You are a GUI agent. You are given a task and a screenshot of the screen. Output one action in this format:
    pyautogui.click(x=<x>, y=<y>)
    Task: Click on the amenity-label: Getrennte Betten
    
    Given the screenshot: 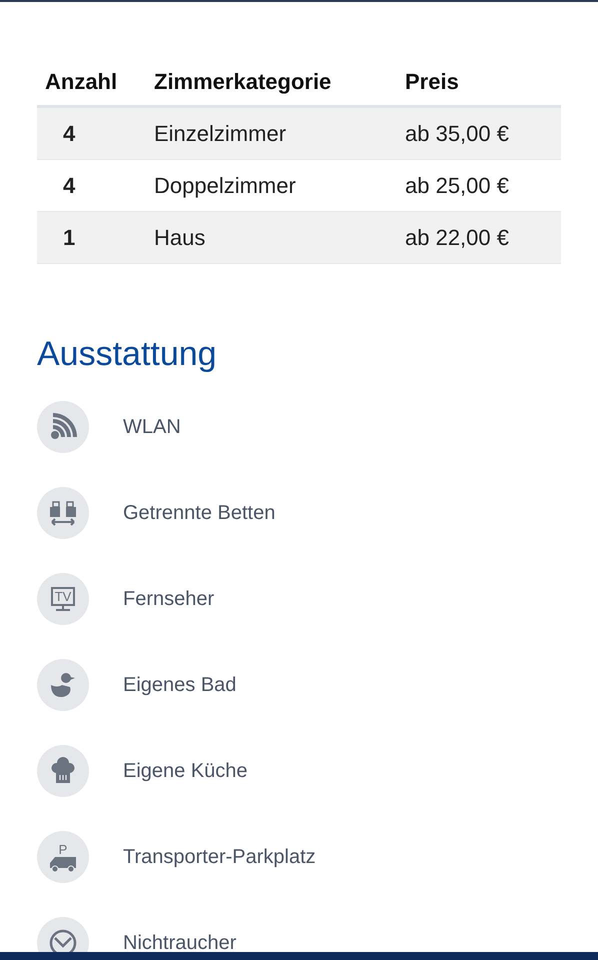 What is the action you would take?
    pyautogui.click(x=199, y=513)
    